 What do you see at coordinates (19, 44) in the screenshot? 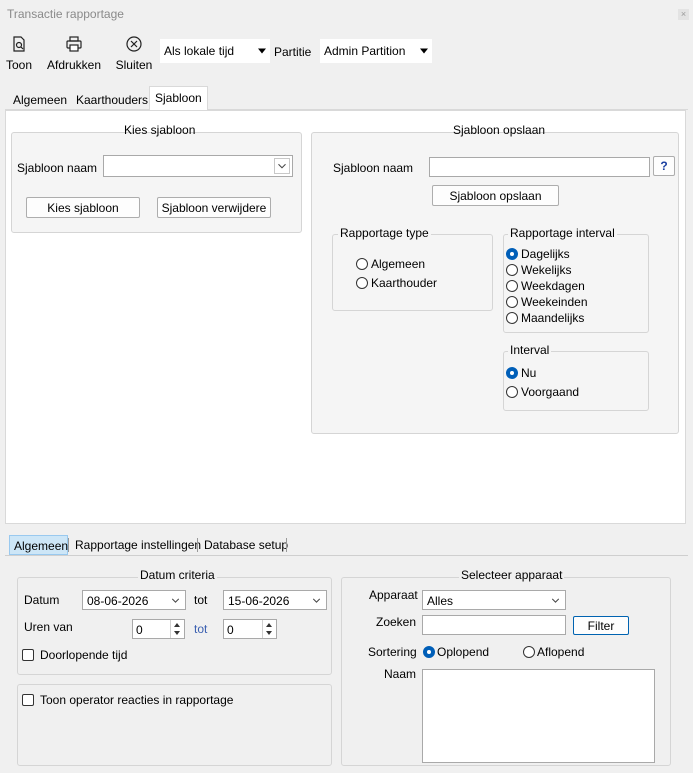
I see `document-search-icon` at bounding box center [19, 44].